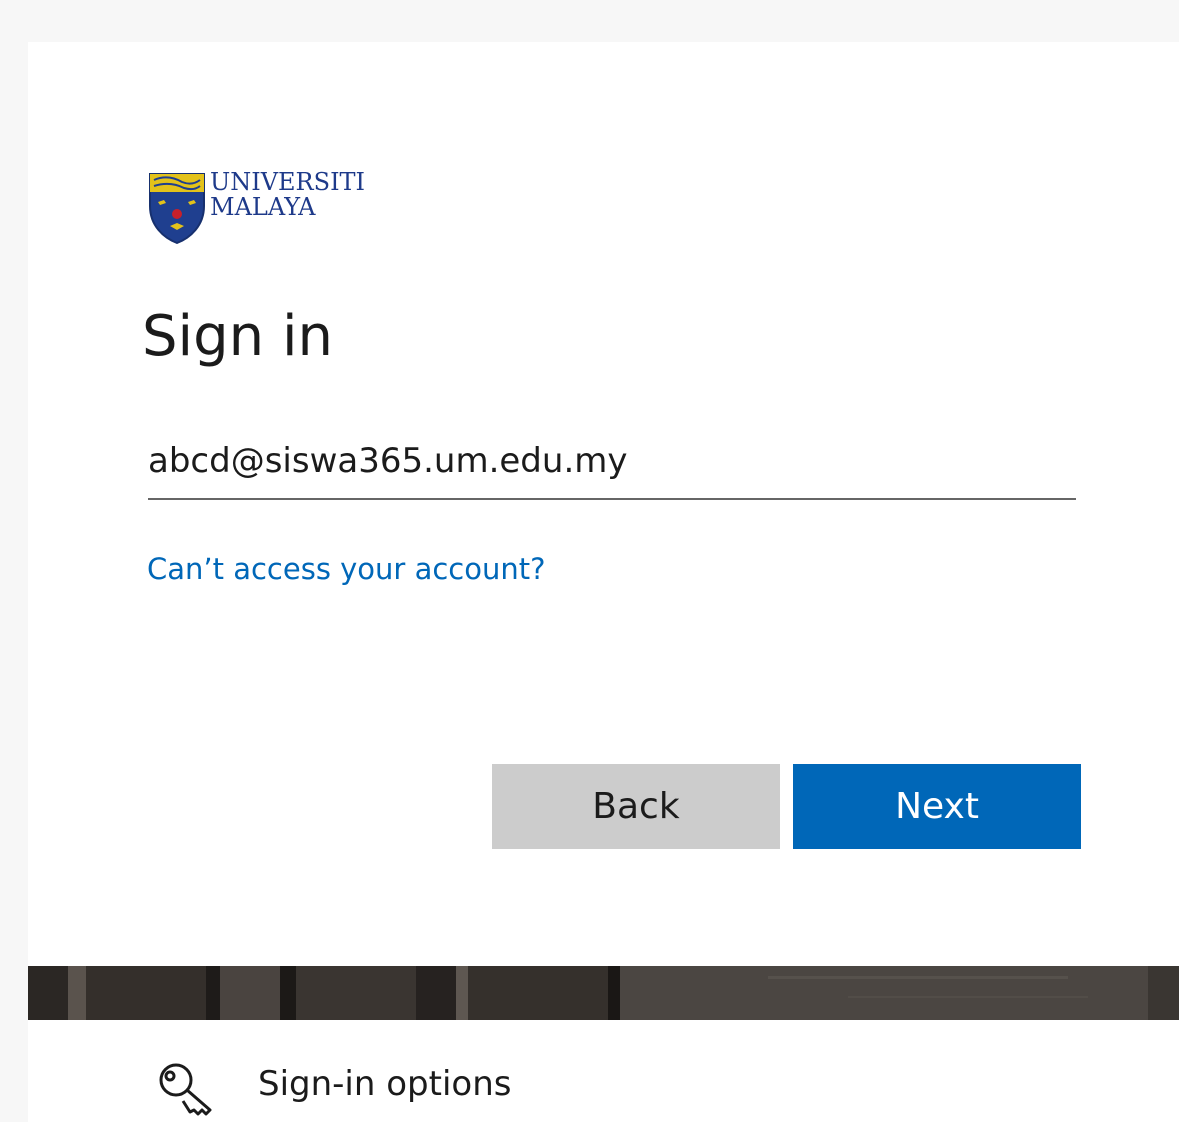 The image size is (1179, 1122). I want to click on email-field, so click(612, 462).